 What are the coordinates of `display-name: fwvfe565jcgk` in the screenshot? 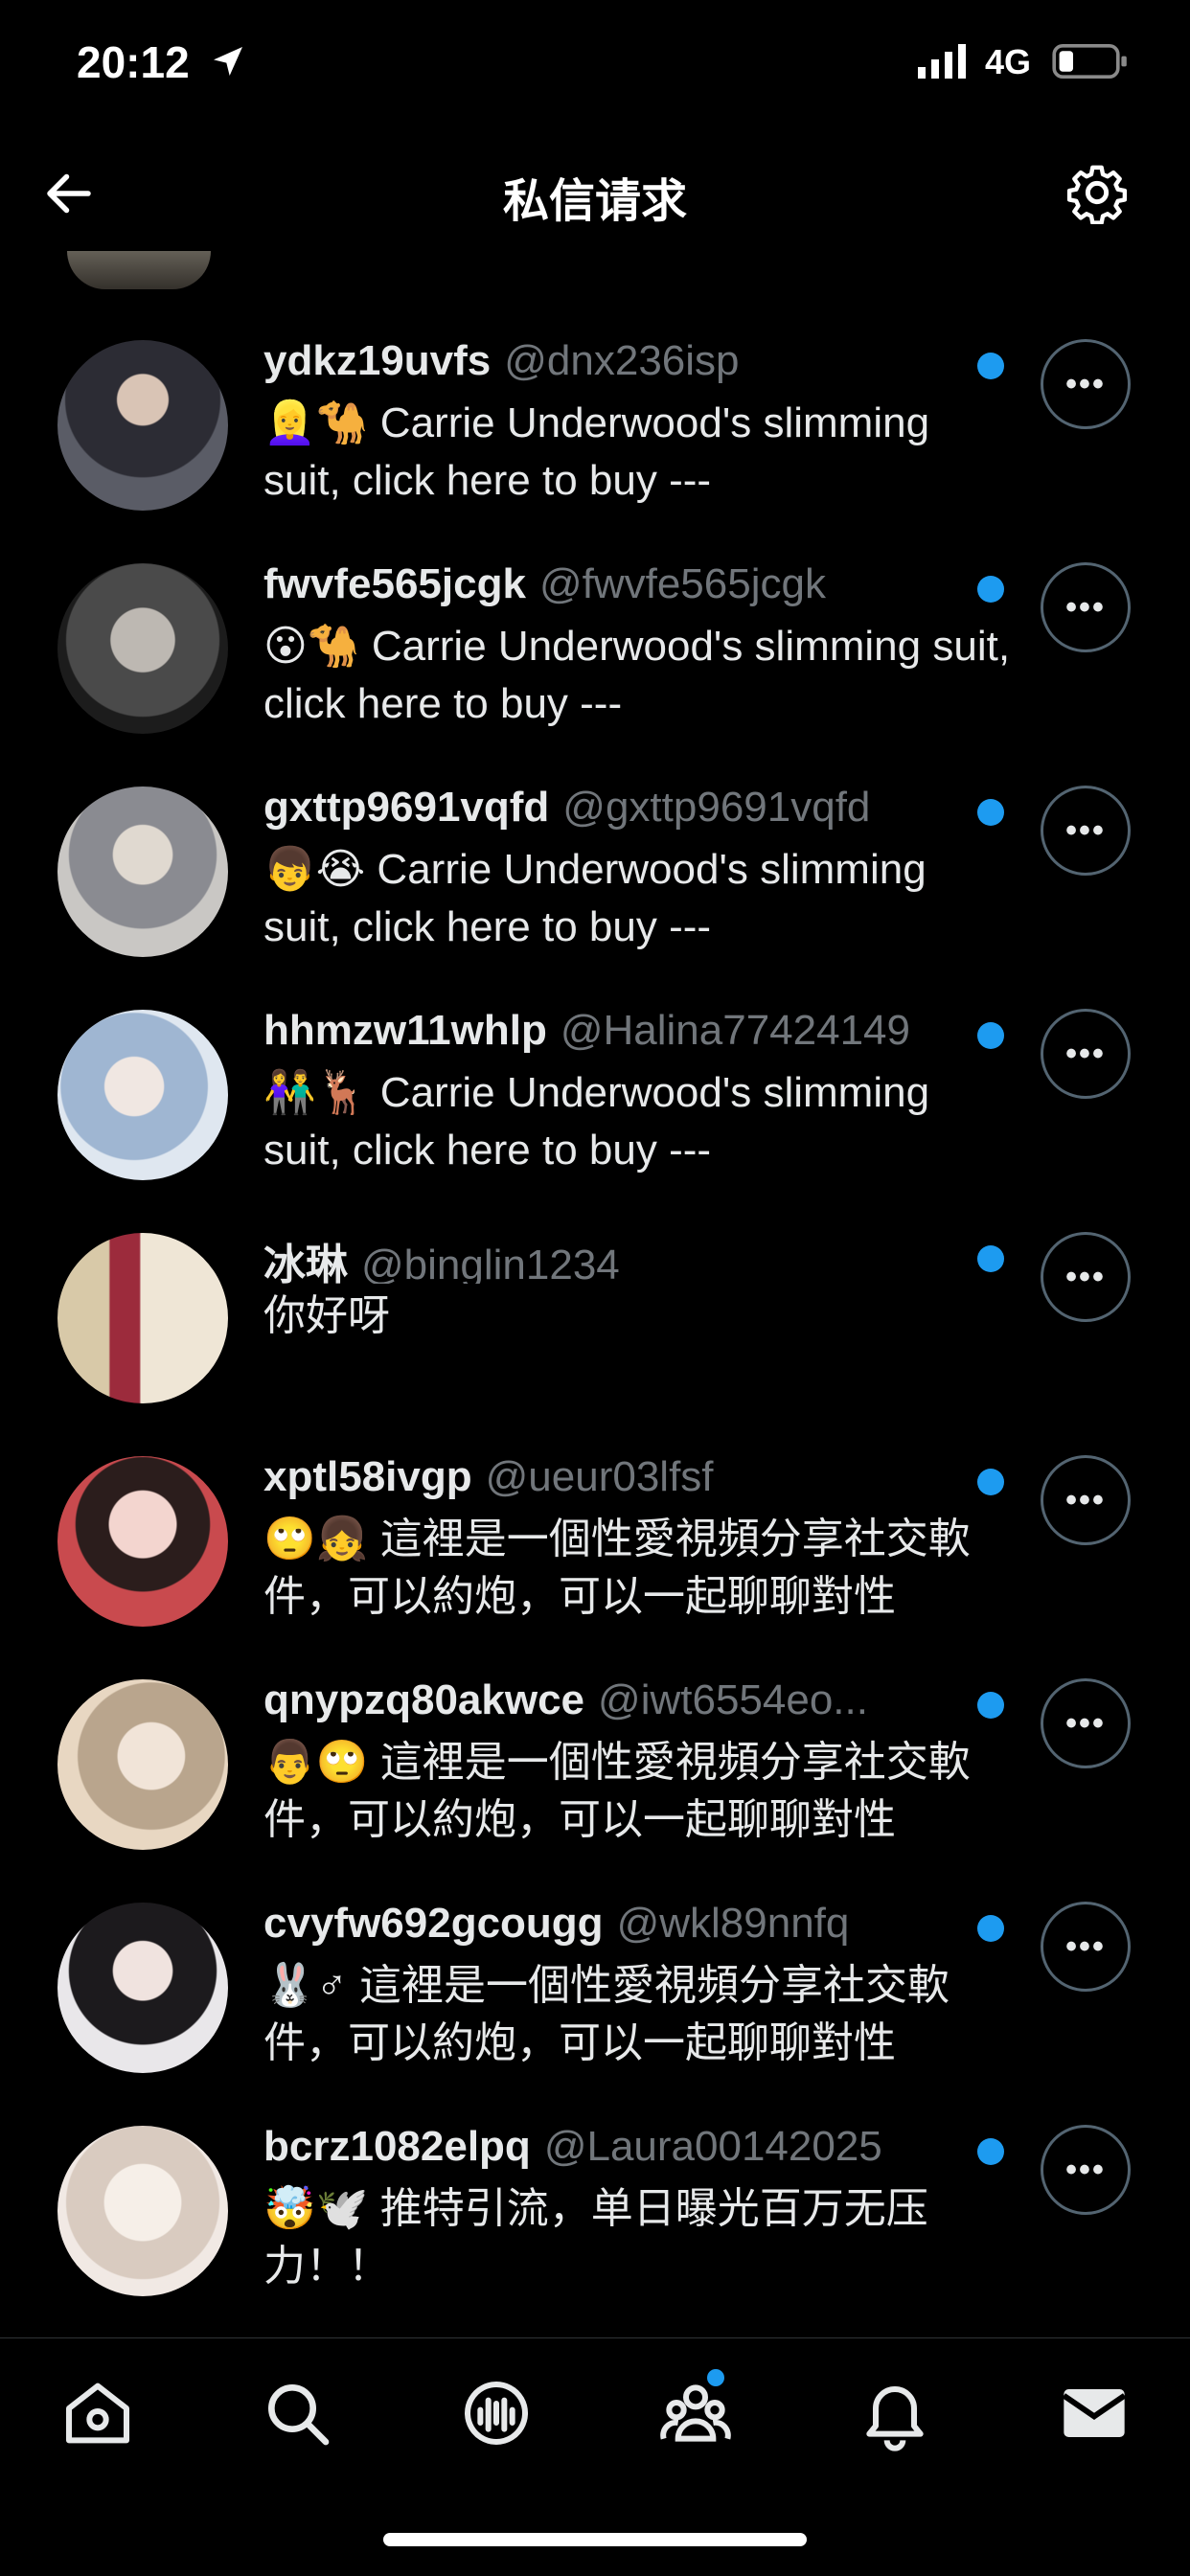 It's located at (395, 583).